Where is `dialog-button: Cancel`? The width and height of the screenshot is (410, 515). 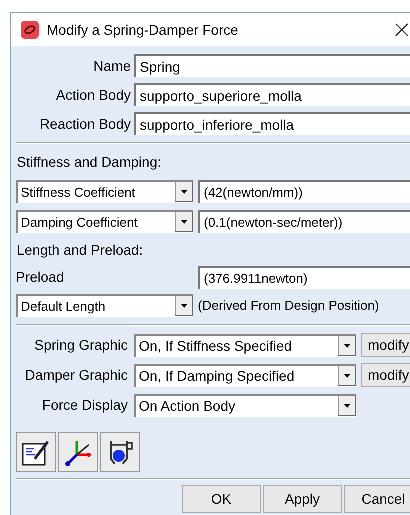
dialog-button: Cancel is located at coordinates (377, 499).